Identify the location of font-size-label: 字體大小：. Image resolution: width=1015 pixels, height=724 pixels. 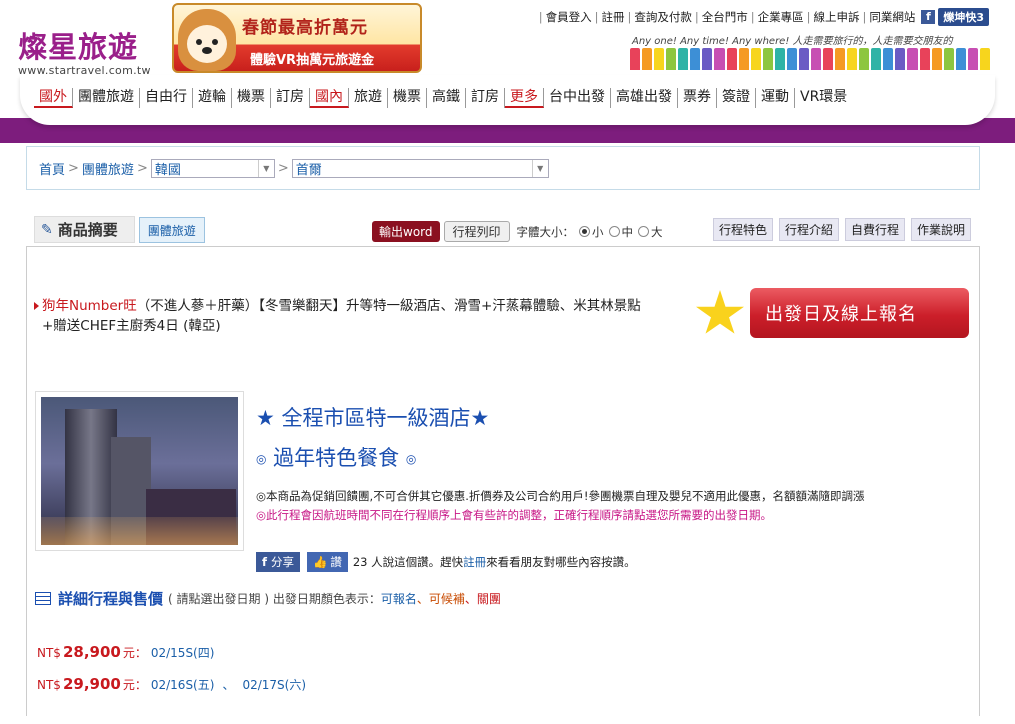
(545, 231).